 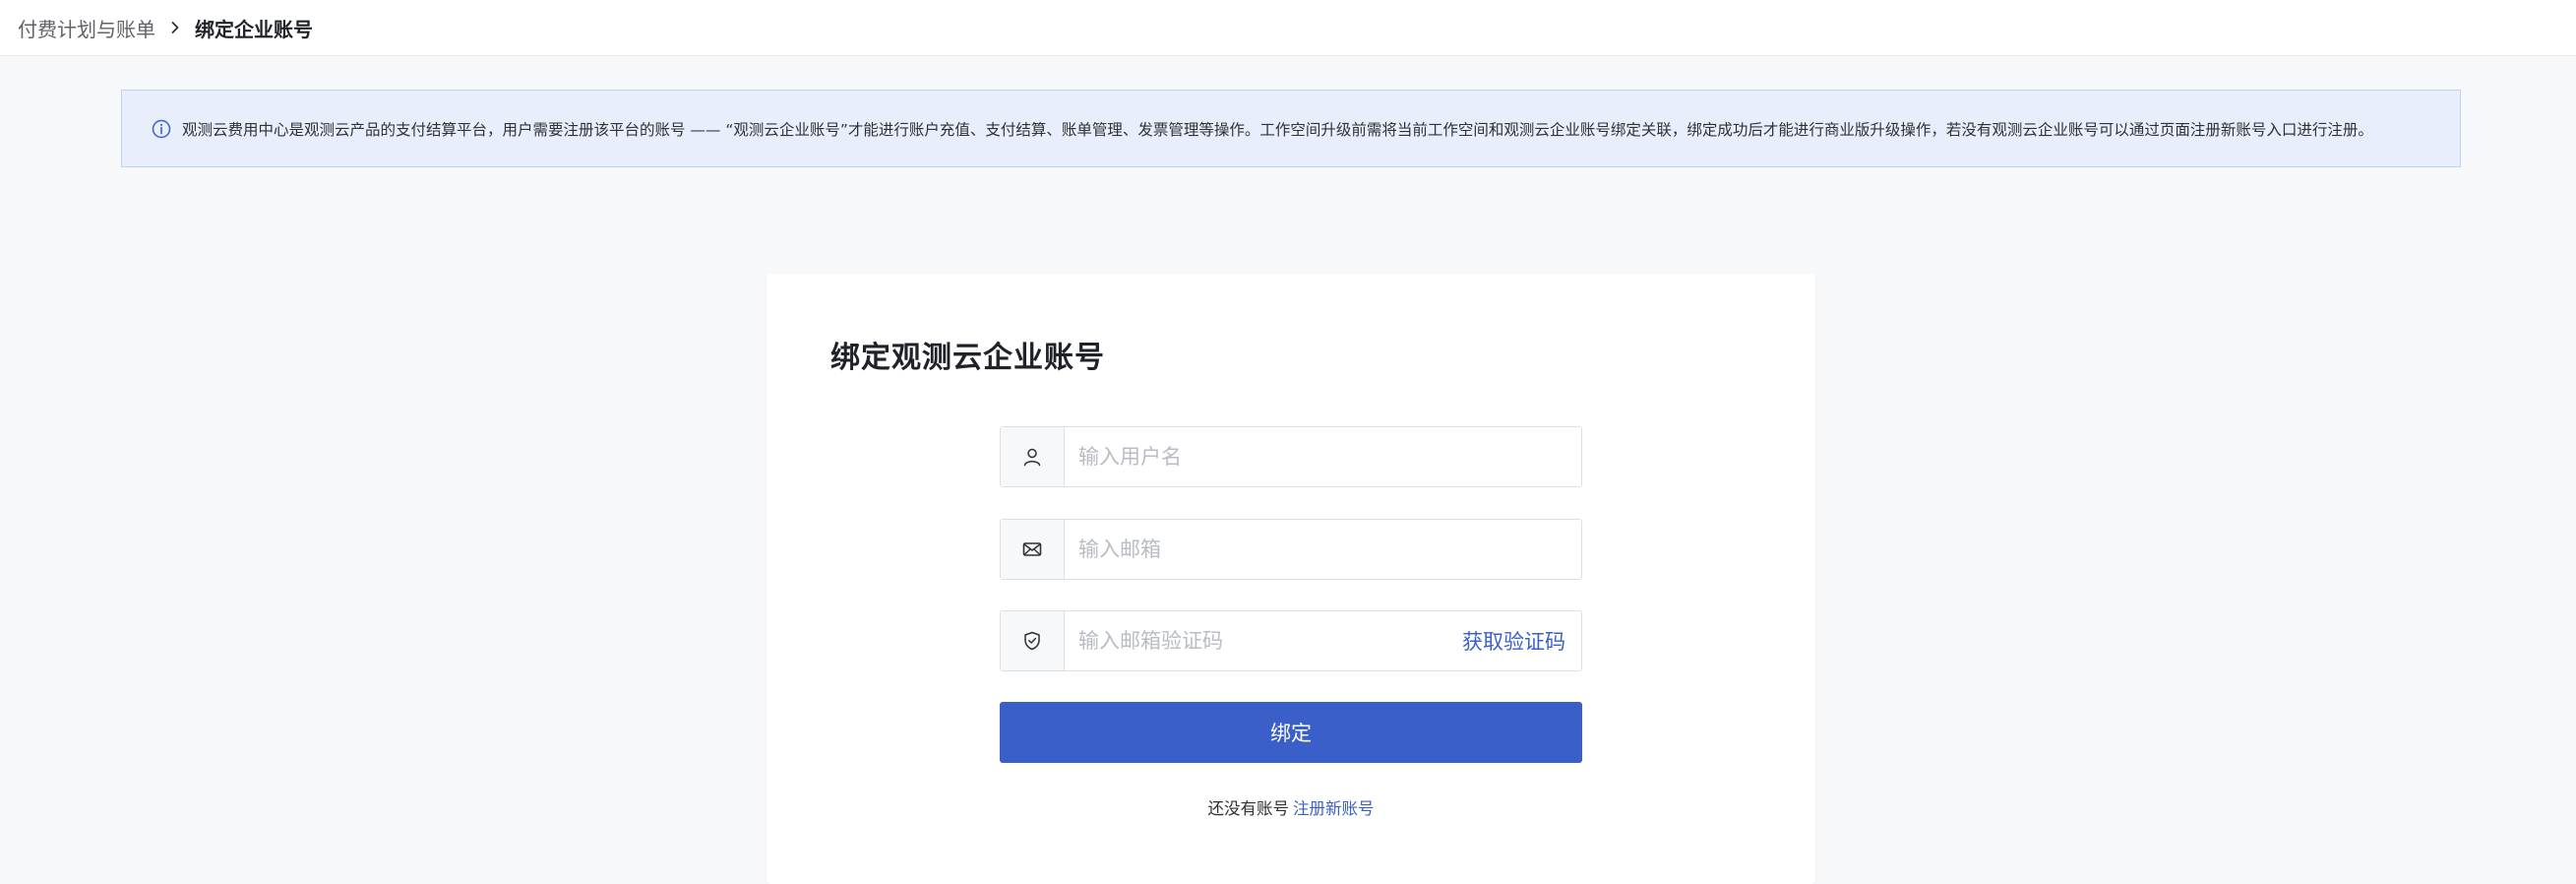 I want to click on shield-check-icon, so click(x=1033, y=640).